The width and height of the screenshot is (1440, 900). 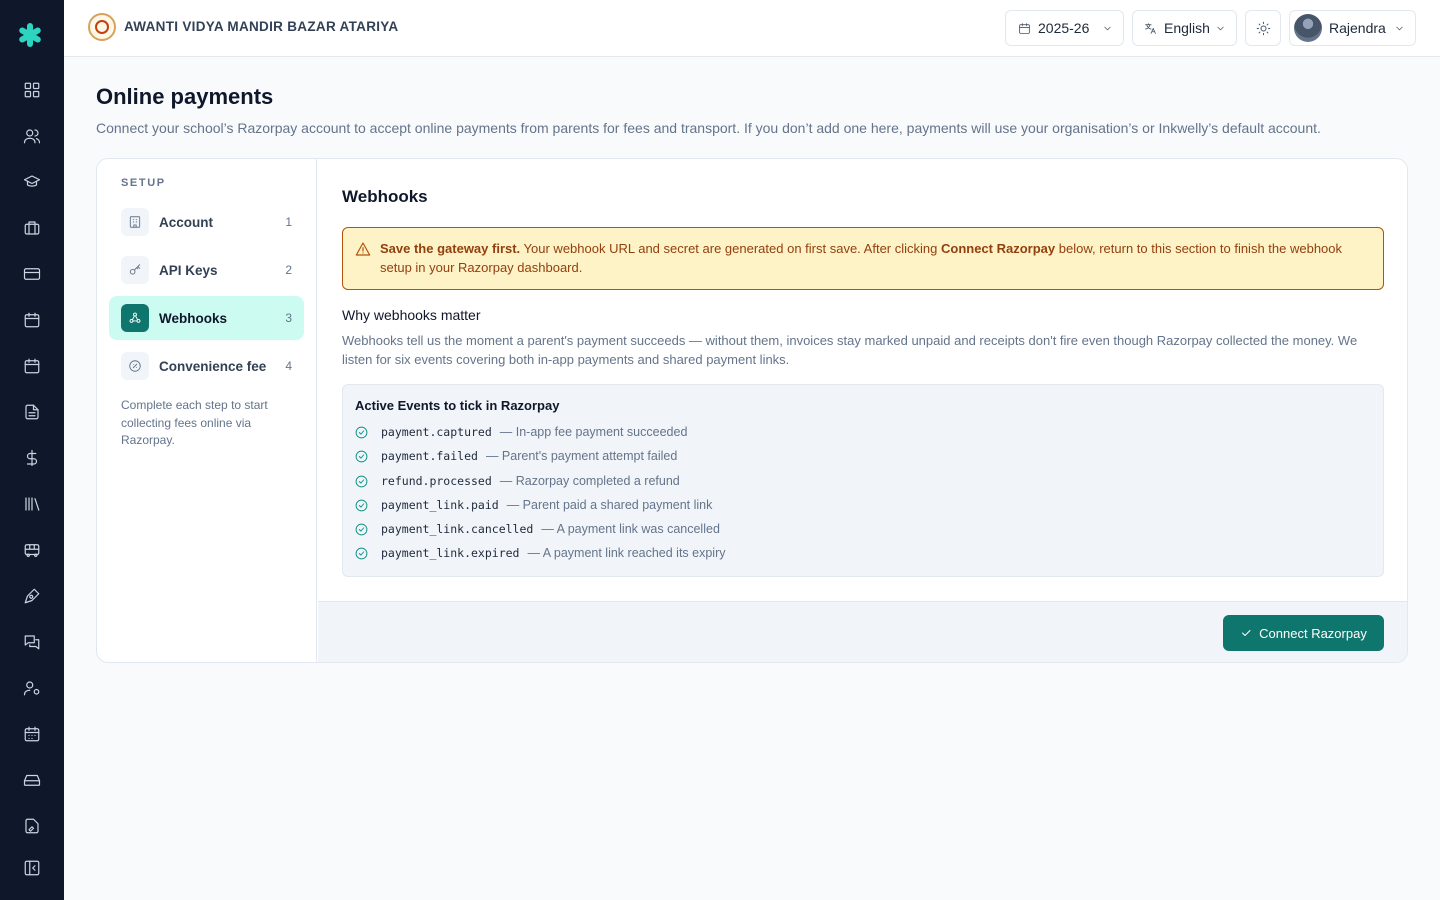 What do you see at coordinates (32, 274) in the screenshot?
I see `credit-card-icon` at bounding box center [32, 274].